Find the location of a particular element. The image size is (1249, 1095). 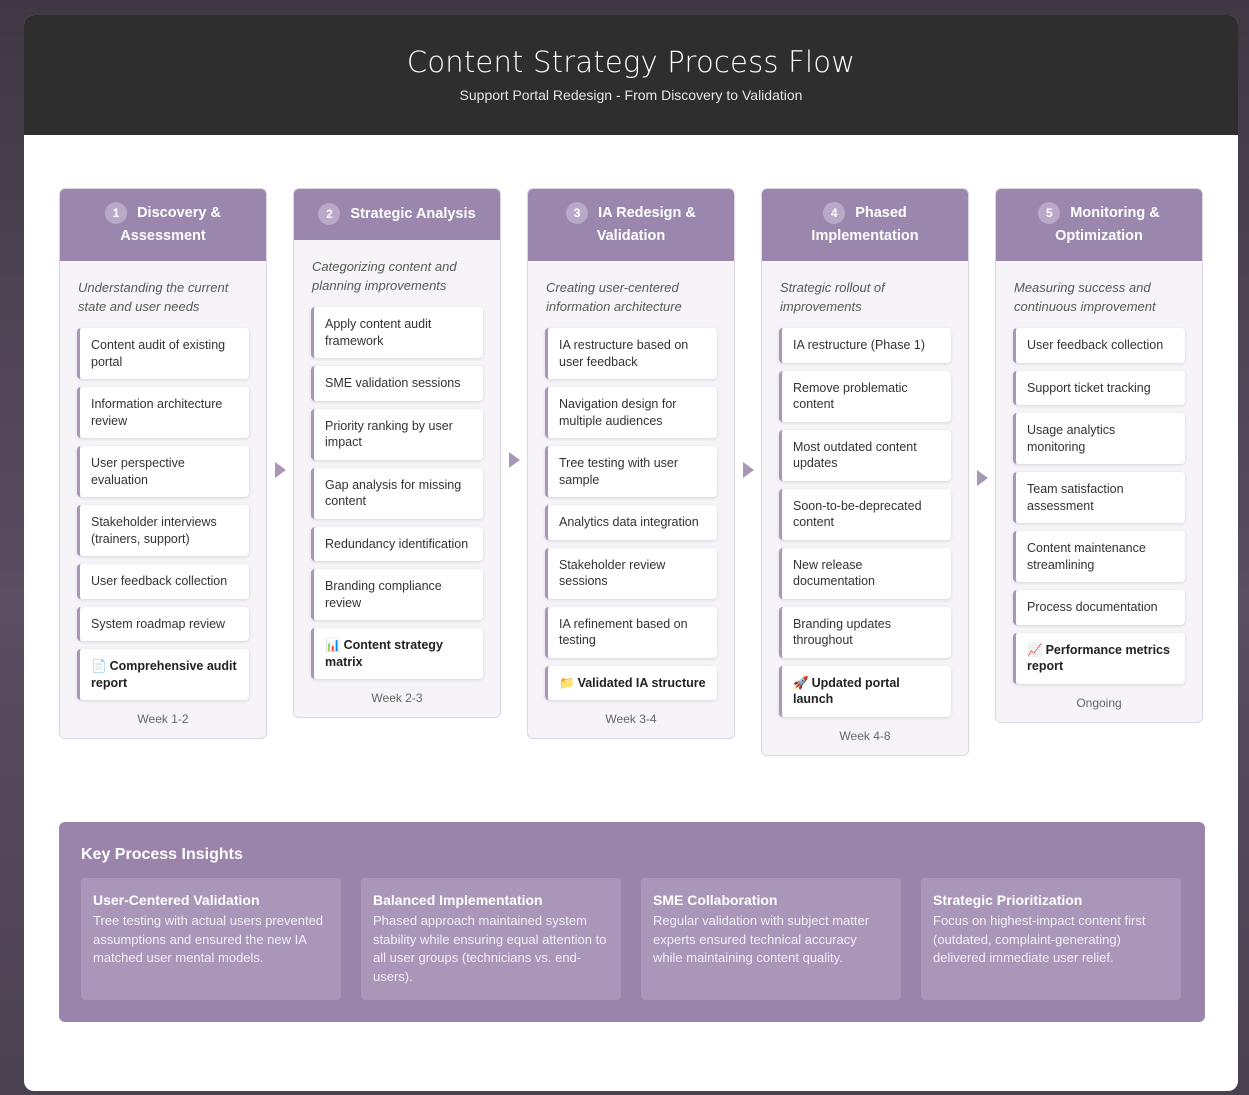

deliverable: 📊 Content strategy matrix is located at coordinates (397, 653).